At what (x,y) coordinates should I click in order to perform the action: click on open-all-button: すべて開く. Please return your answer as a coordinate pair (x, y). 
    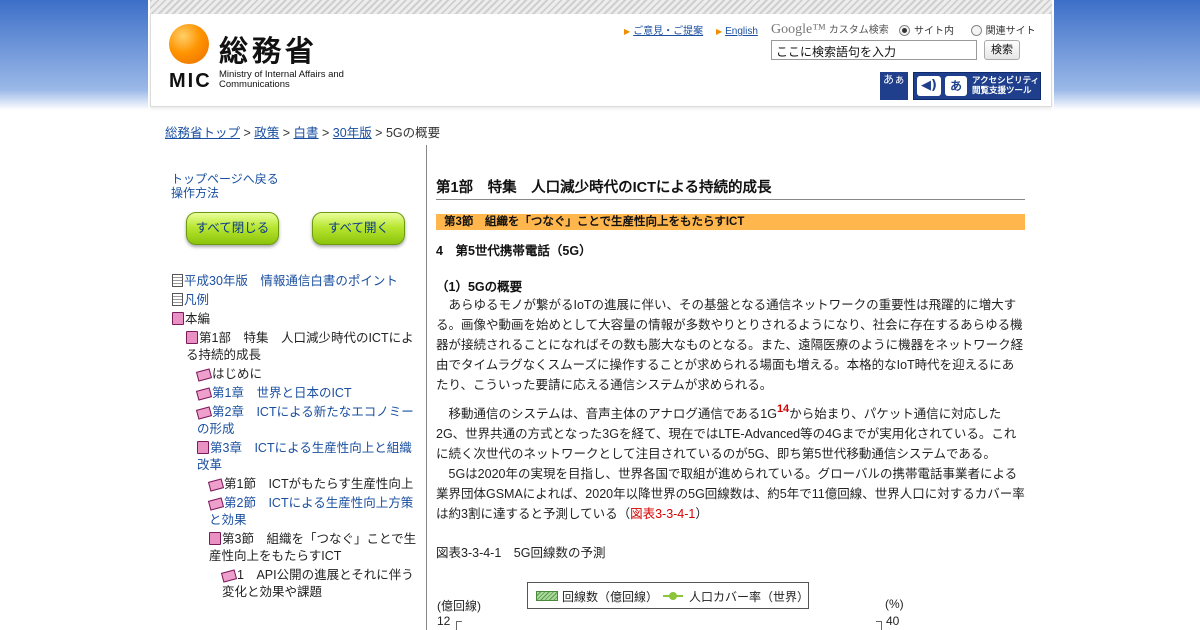
    Looking at the image, I should click on (358, 228).